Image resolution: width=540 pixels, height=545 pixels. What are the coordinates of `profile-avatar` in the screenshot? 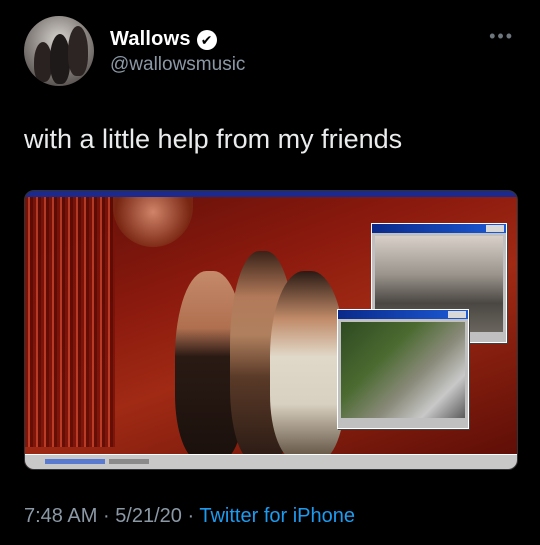 It's located at (59, 51).